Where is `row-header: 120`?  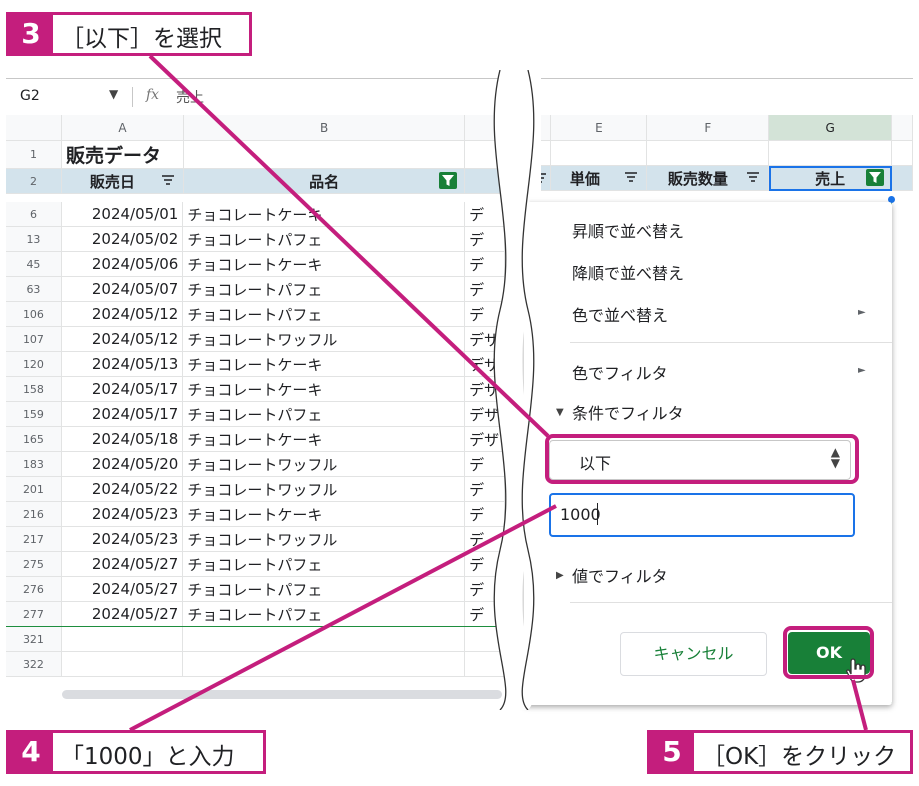 row-header: 120 is located at coordinates (34, 364).